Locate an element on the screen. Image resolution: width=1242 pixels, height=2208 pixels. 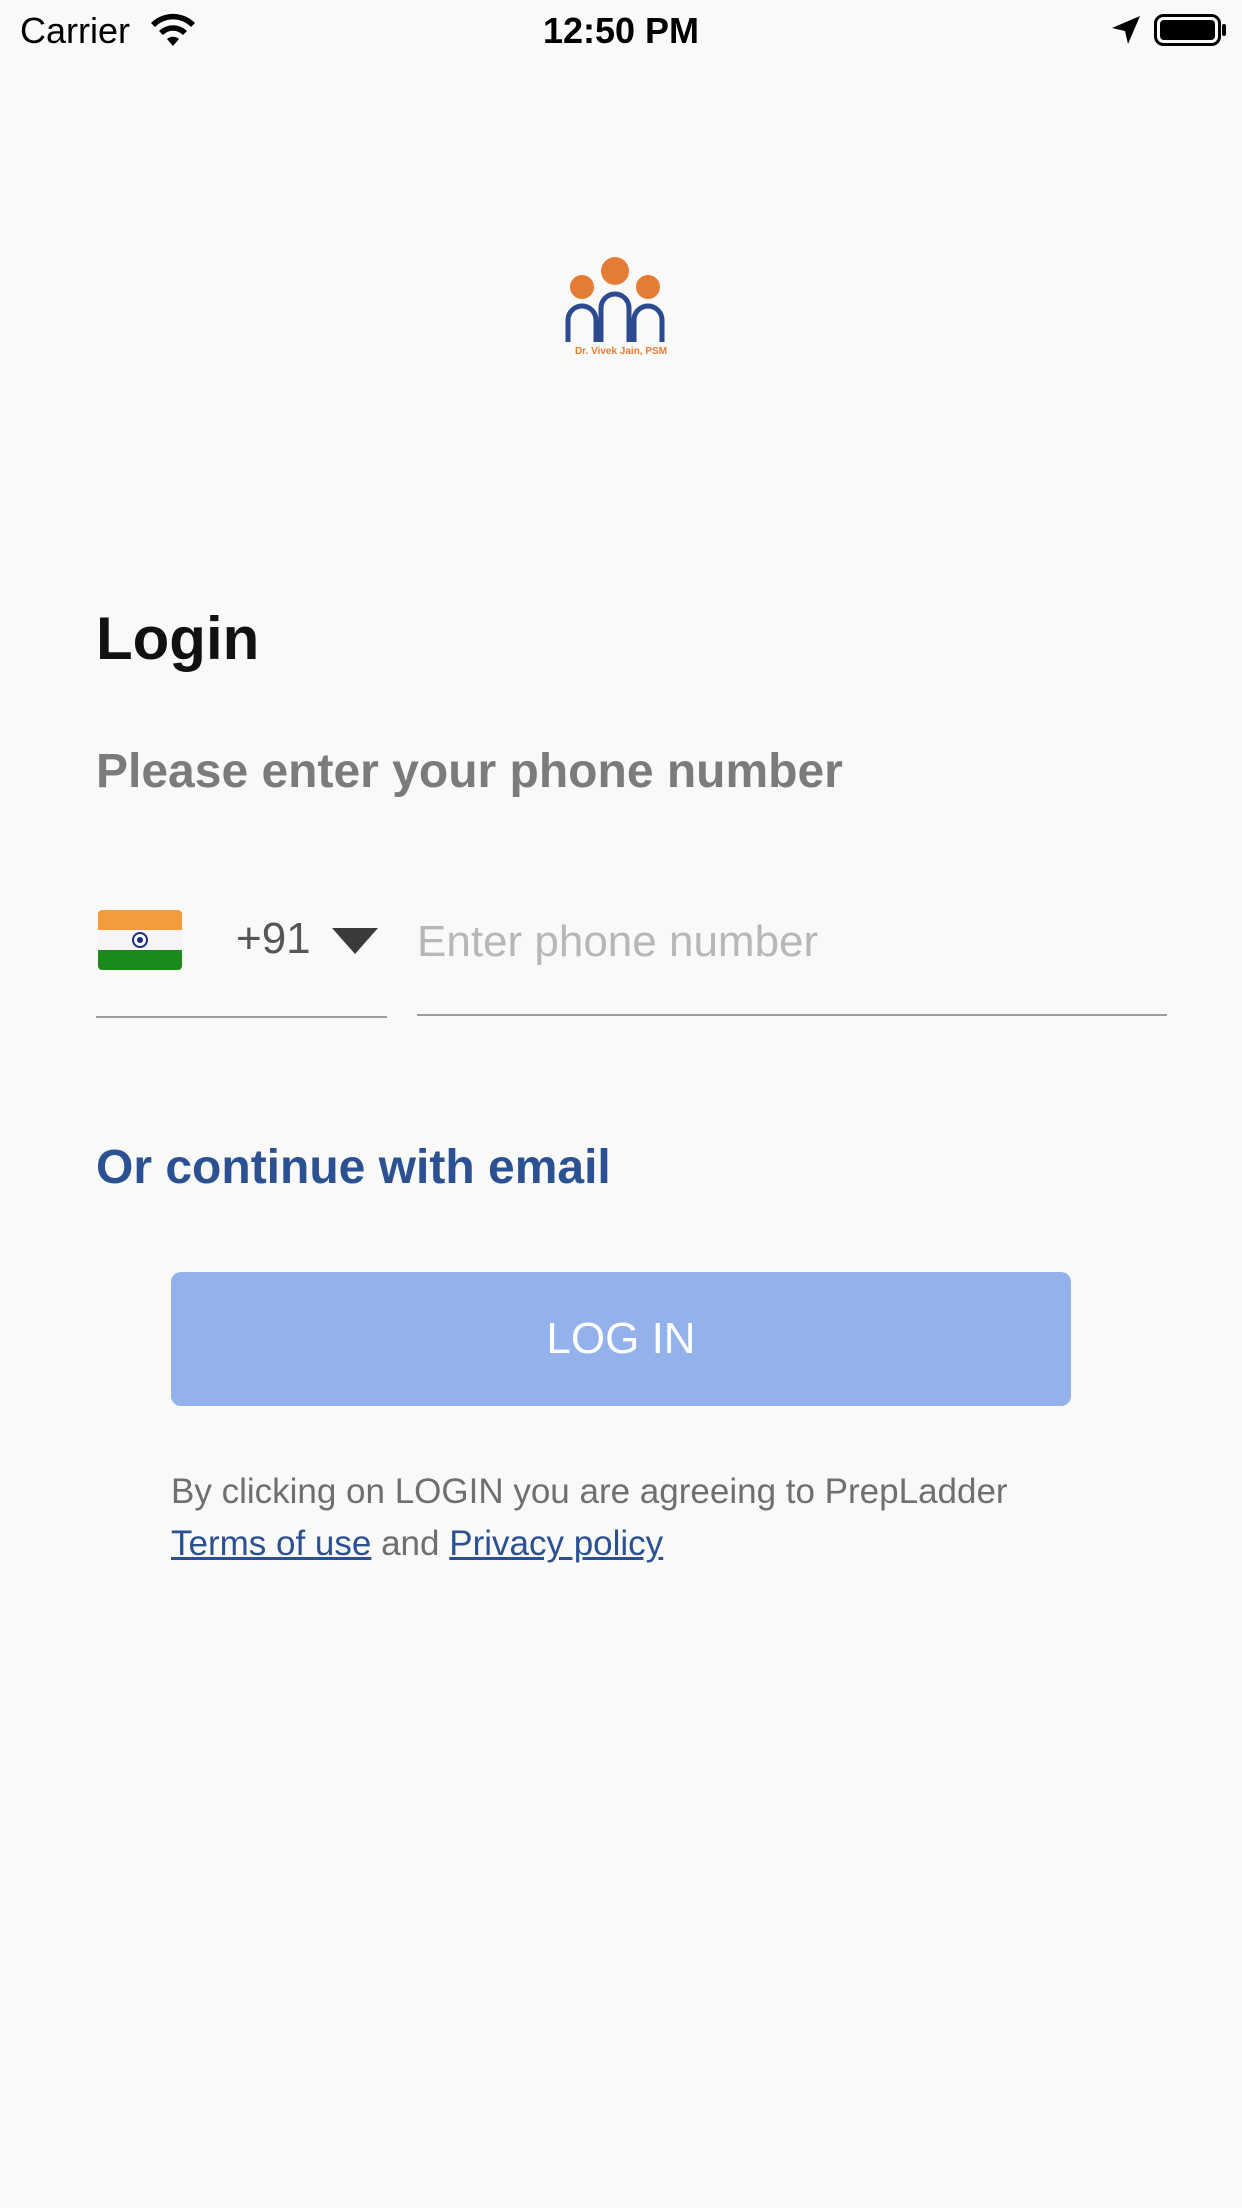
page-title: Login is located at coordinates (178, 638).